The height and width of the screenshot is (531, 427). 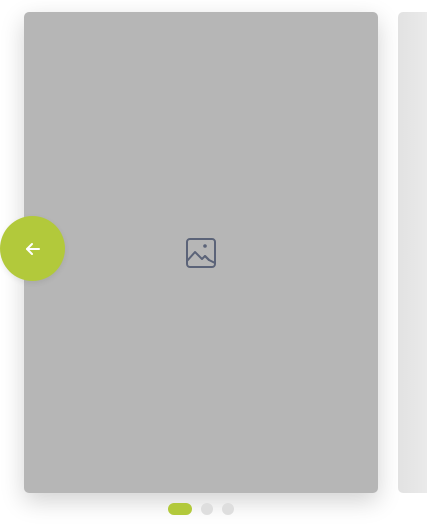 I want to click on carousel-slide-next, so click(x=412, y=252).